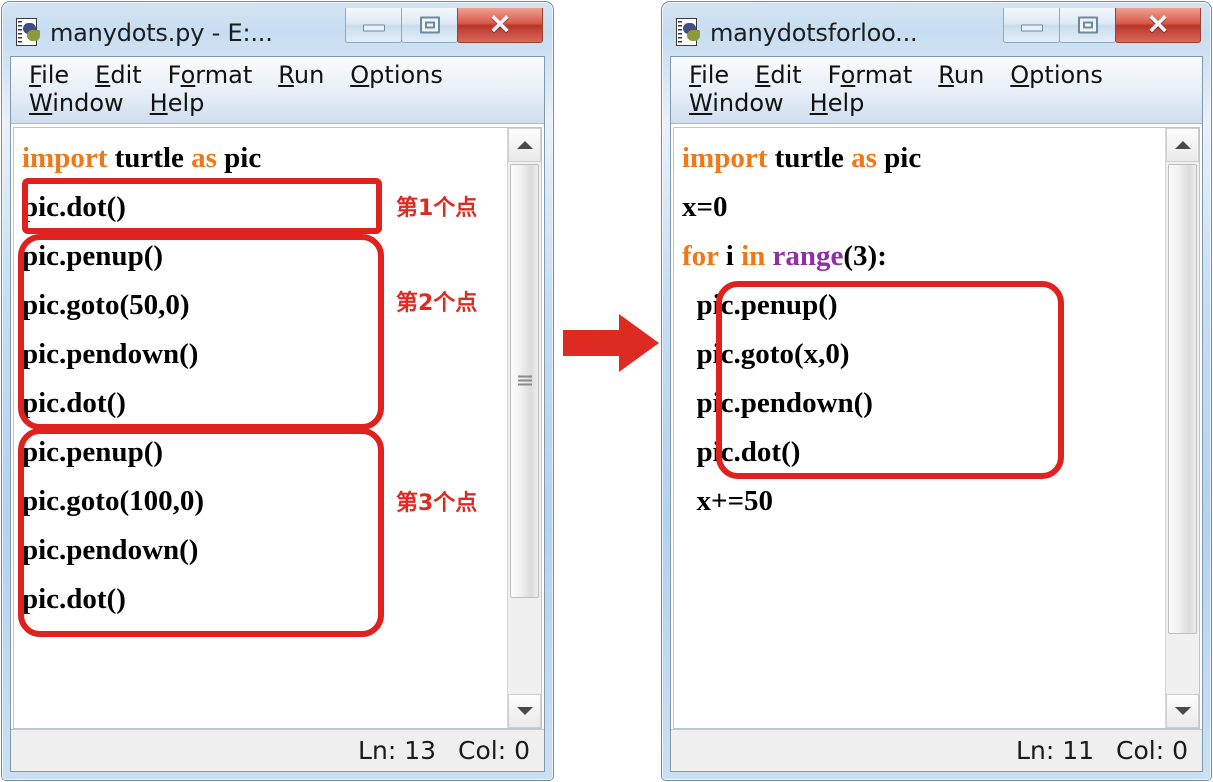  I want to click on flow-arrow-right, so click(611, 343).